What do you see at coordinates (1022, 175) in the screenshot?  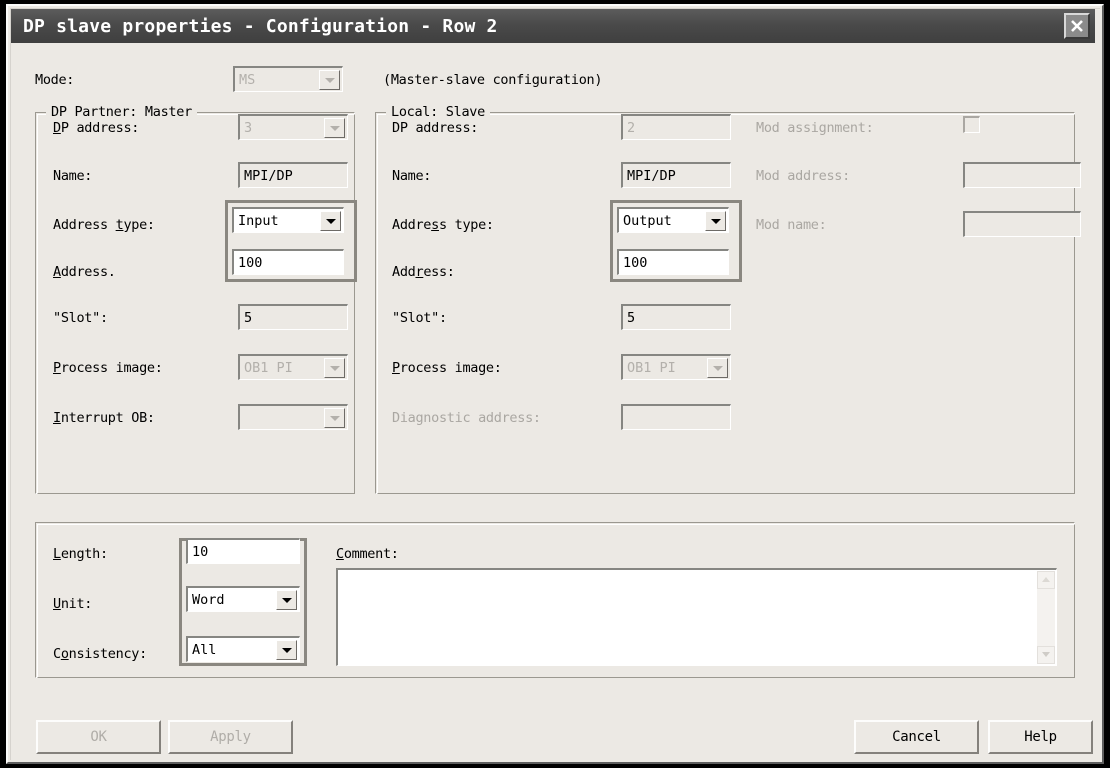 I see `mod-address-field` at bounding box center [1022, 175].